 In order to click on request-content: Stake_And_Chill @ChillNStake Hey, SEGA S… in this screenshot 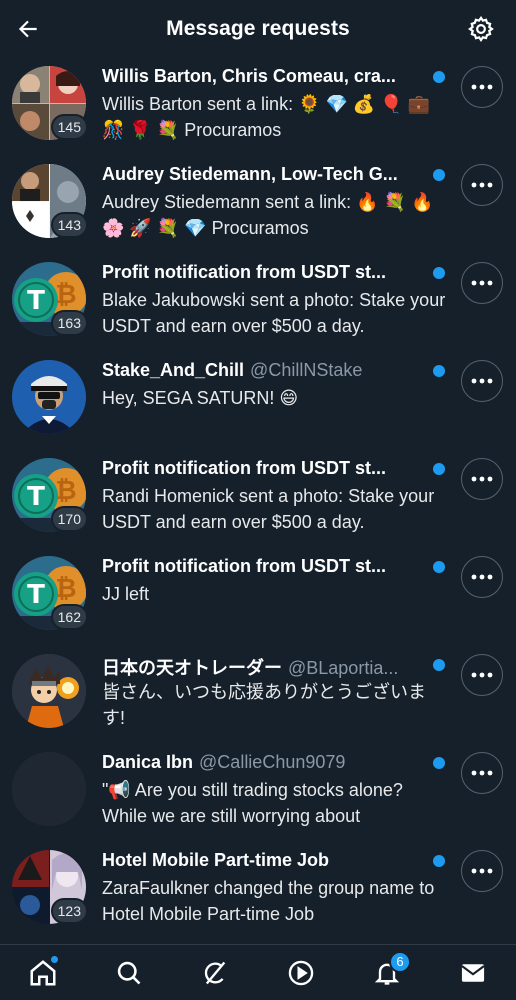, I will do `click(275, 385)`.